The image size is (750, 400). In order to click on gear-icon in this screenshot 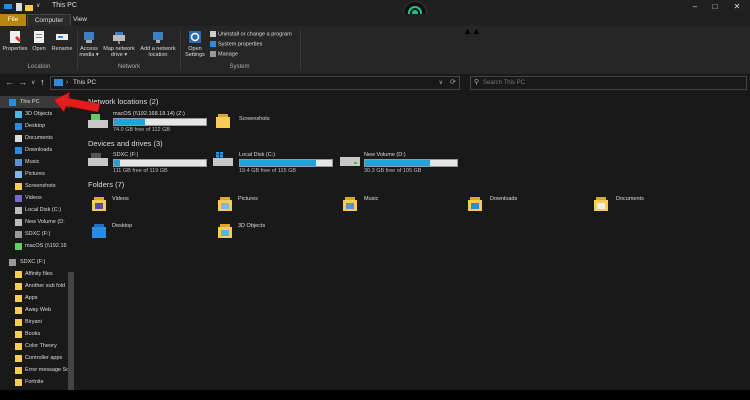, I will do `click(195, 37)`.